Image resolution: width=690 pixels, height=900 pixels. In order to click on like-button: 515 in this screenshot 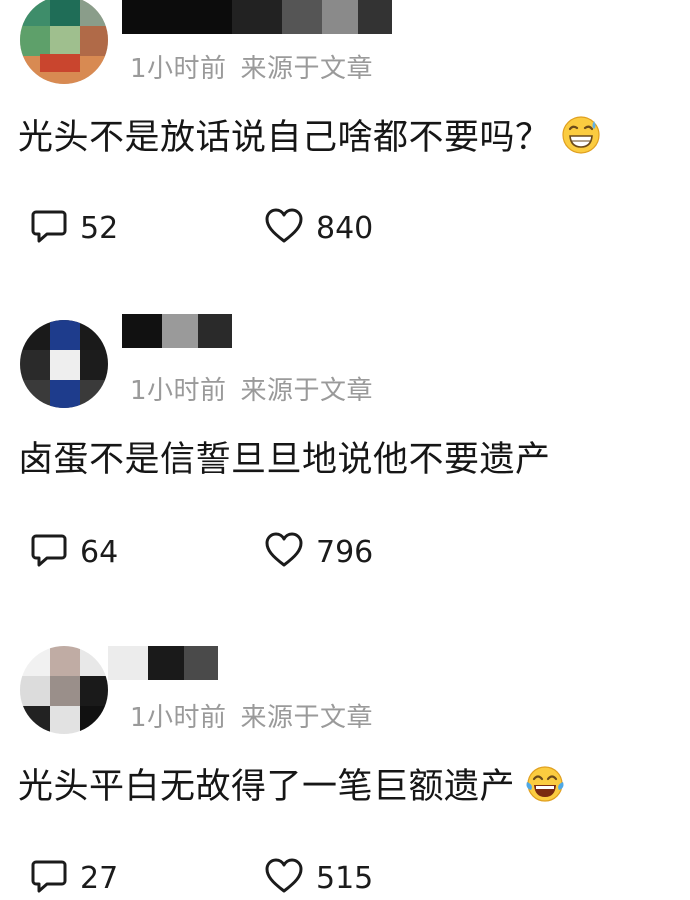, I will do `click(318, 878)`.